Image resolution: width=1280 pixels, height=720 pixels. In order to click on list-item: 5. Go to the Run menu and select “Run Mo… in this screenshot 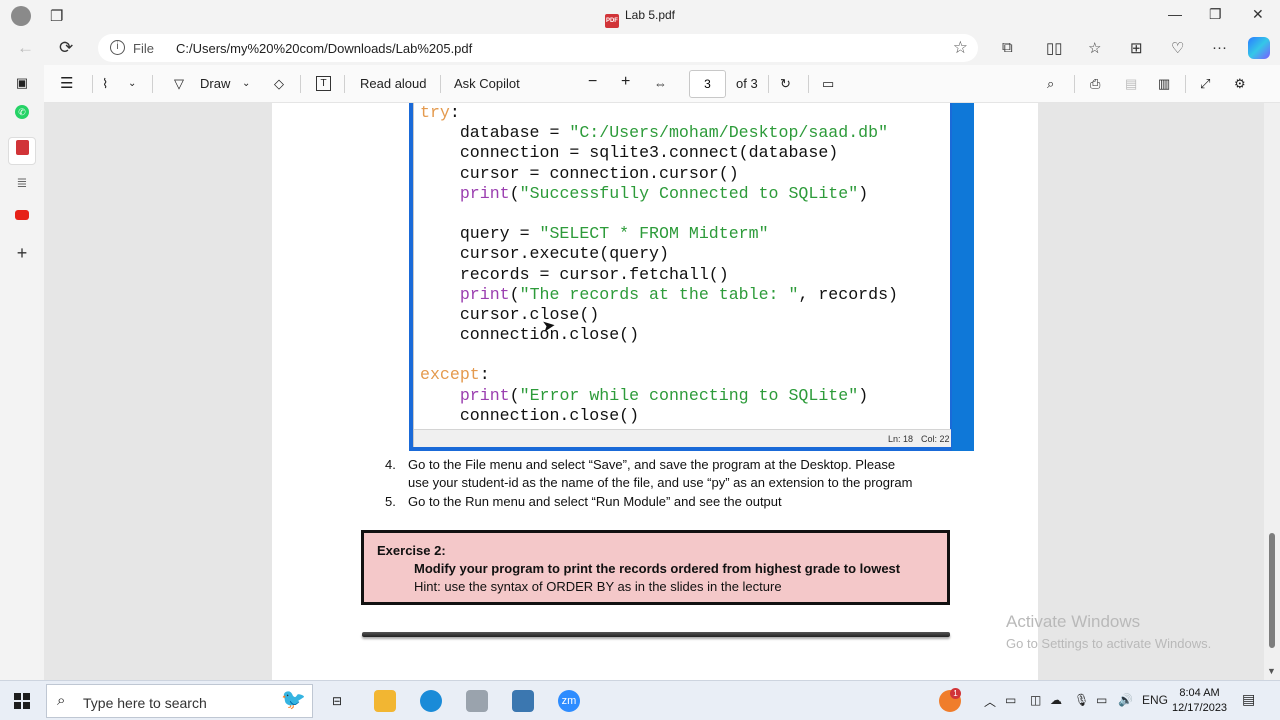, I will do `click(647, 502)`.